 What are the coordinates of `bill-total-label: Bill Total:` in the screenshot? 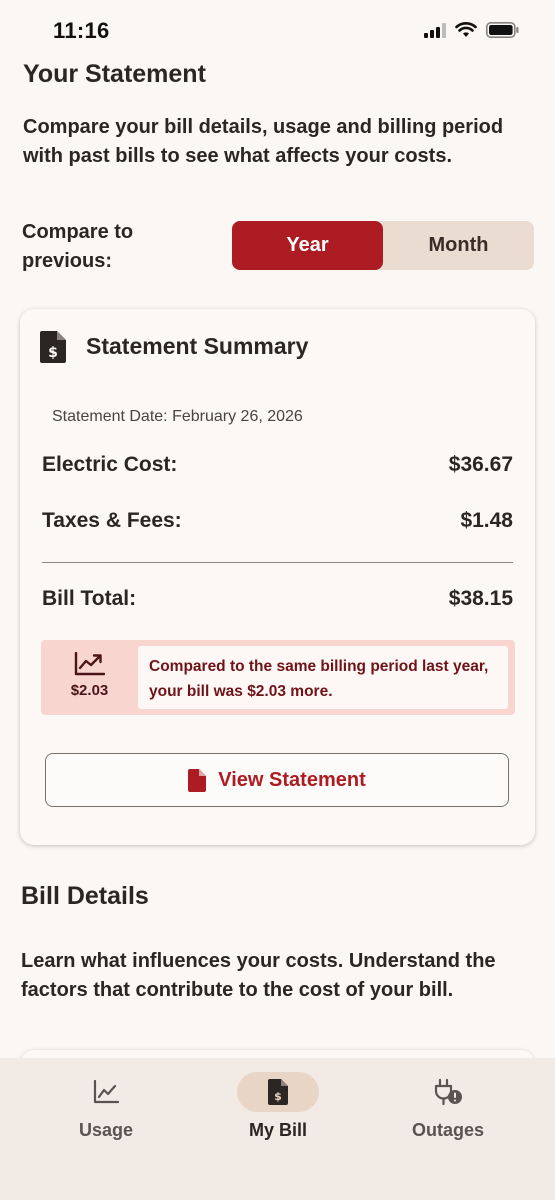 It's located at (89, 598).